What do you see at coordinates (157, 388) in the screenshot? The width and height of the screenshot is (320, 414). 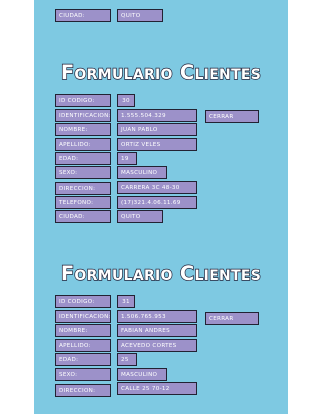 I see `direccion-field: Calle 25 70-12` at bounding box center [157, 388].